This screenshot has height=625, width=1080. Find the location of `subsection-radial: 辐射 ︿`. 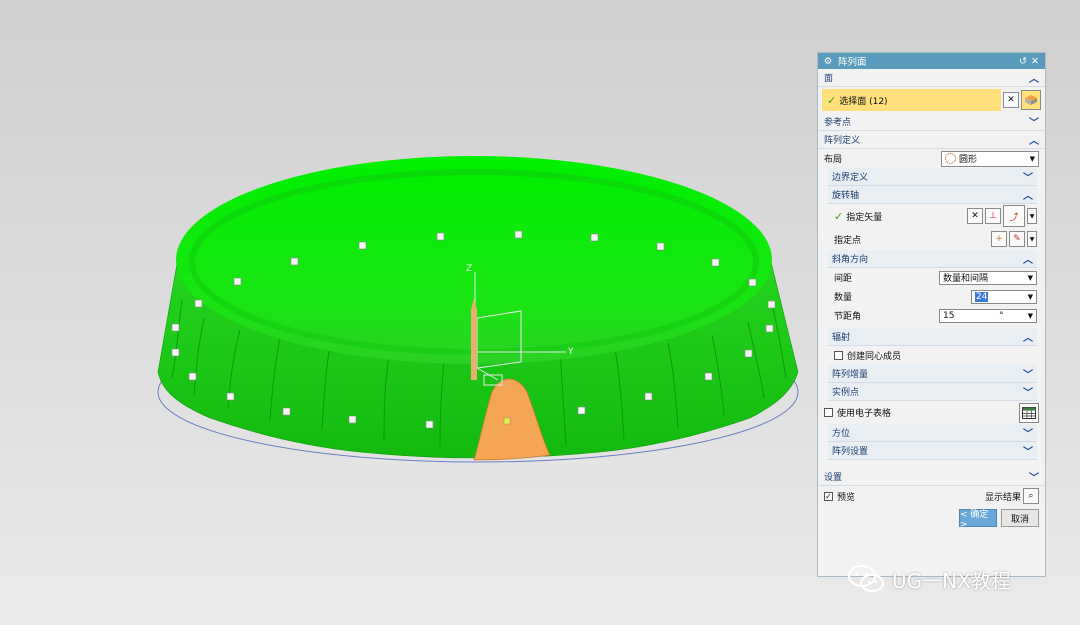

subsection-radial: 辐射 ︿ is located at coordinates (932, 337).